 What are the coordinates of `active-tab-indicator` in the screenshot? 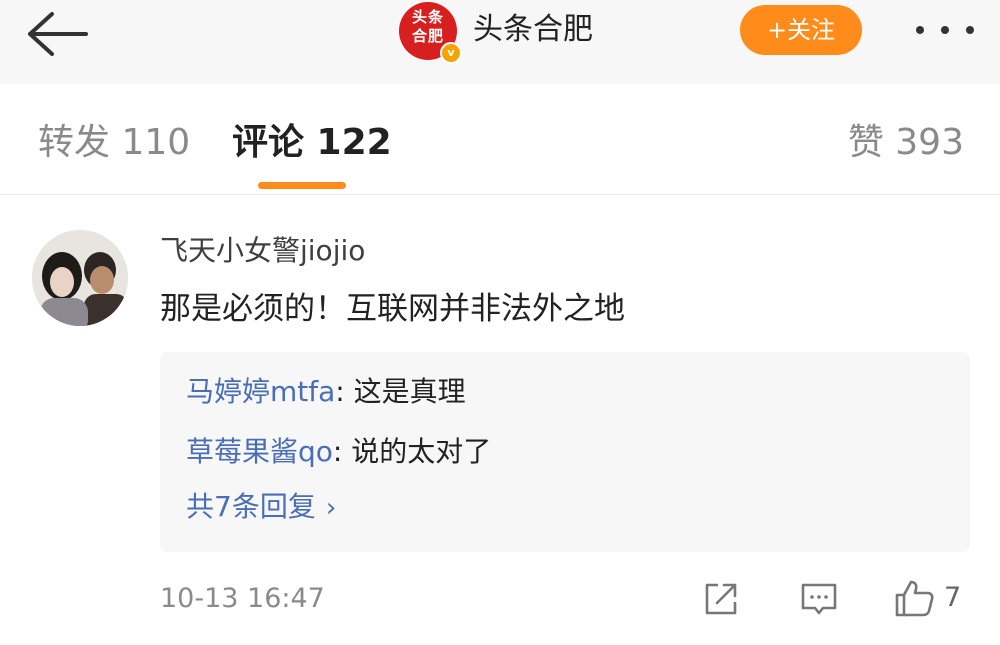 It's located at (302, 185).